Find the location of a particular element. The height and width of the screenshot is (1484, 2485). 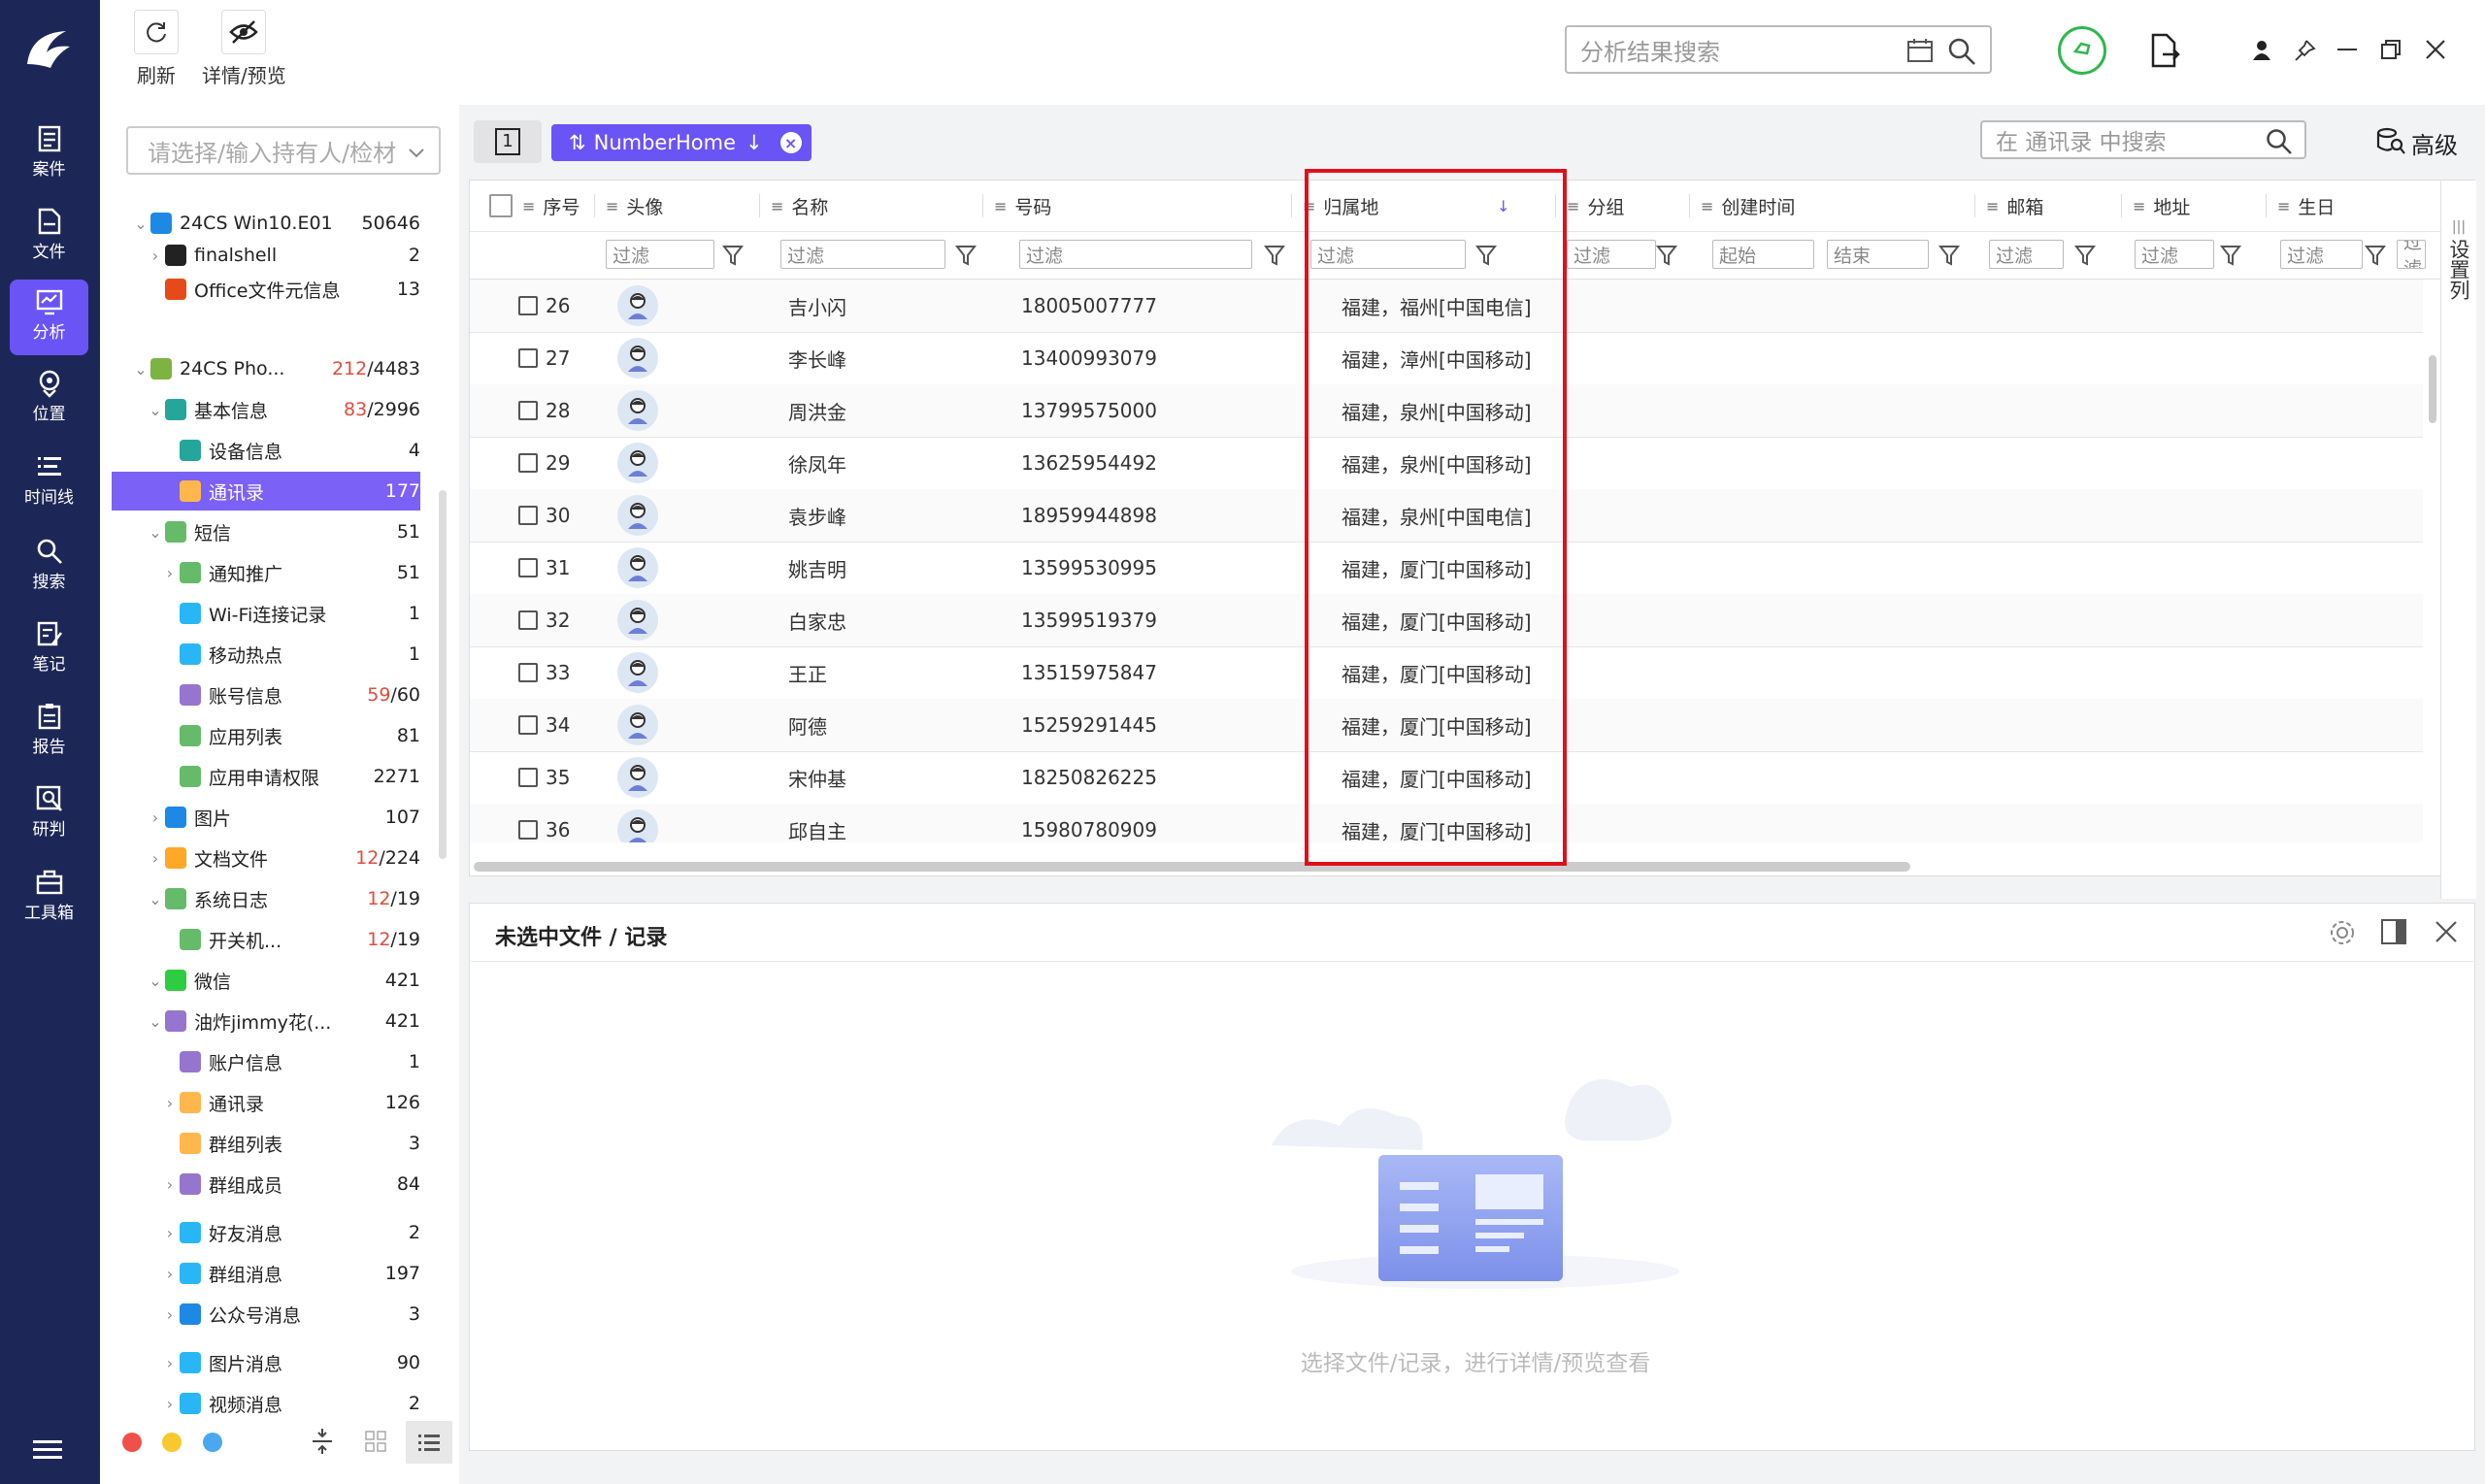

horizontal-scrollbar is located at coordinates (1192, 867).